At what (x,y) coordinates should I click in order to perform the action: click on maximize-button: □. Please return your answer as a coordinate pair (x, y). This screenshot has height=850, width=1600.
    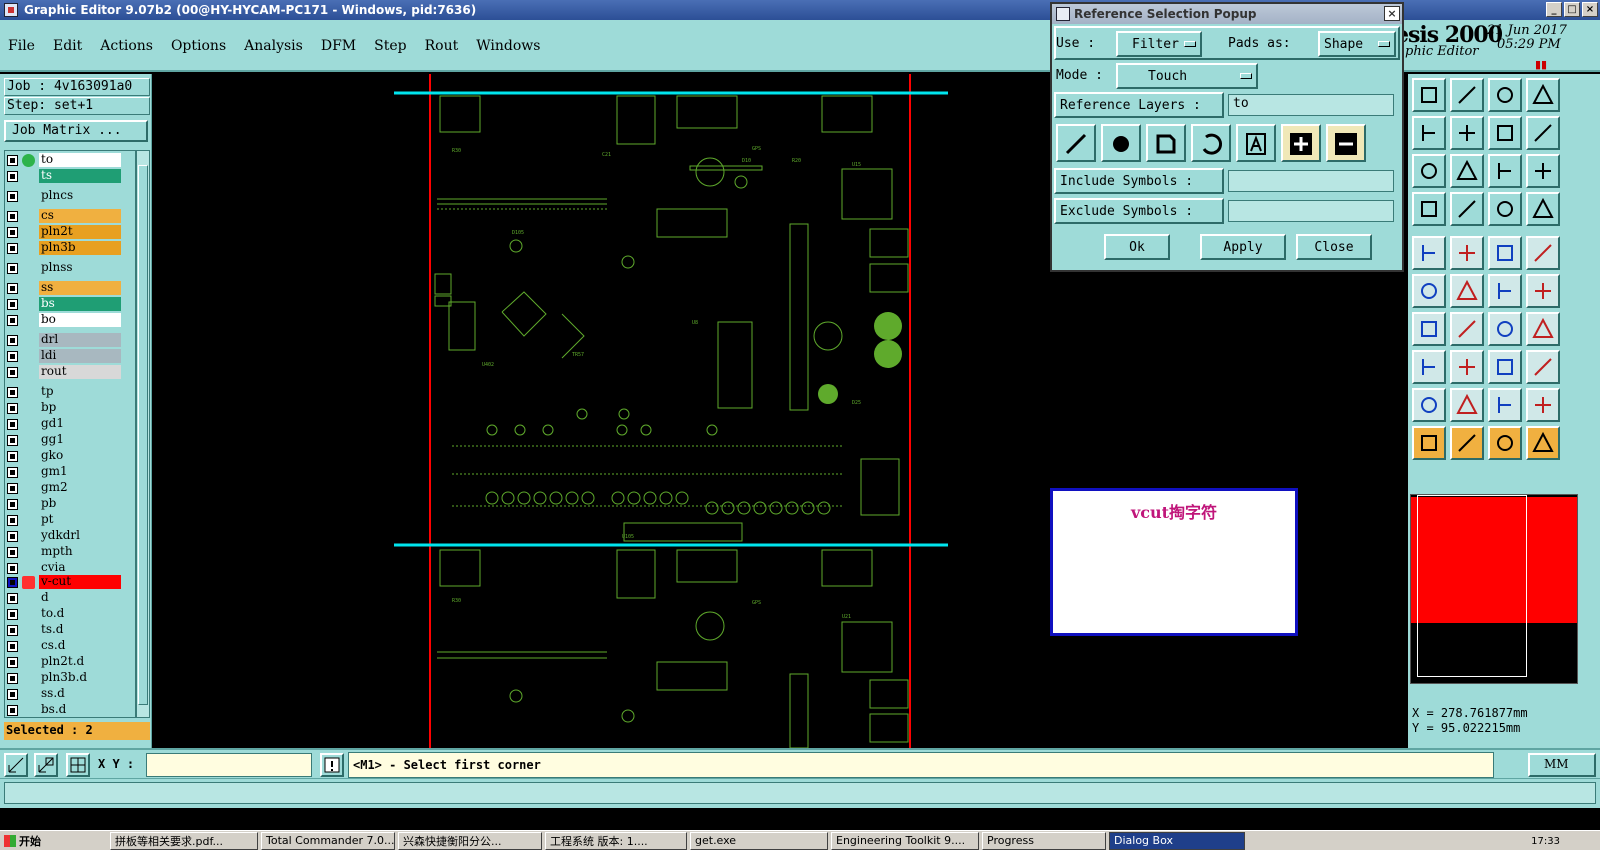
    Looking at the image, I should click on (1572, 9).